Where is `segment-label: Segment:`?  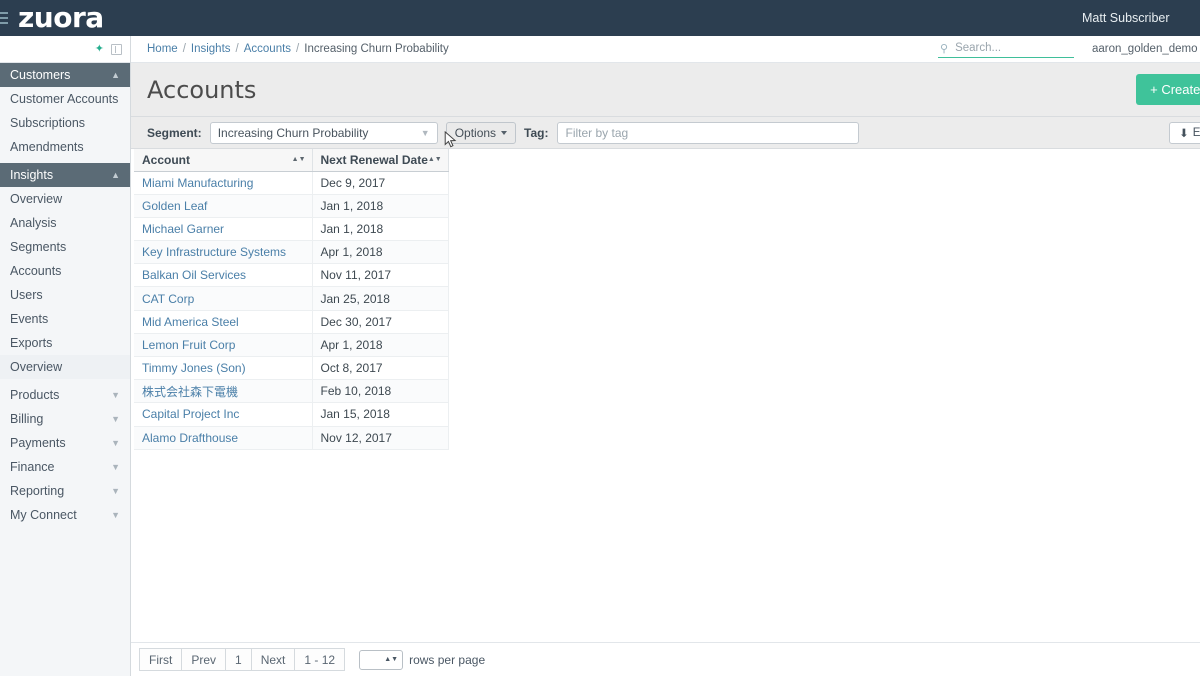
segment-label: Segment: is located at coordinates (174, 132).